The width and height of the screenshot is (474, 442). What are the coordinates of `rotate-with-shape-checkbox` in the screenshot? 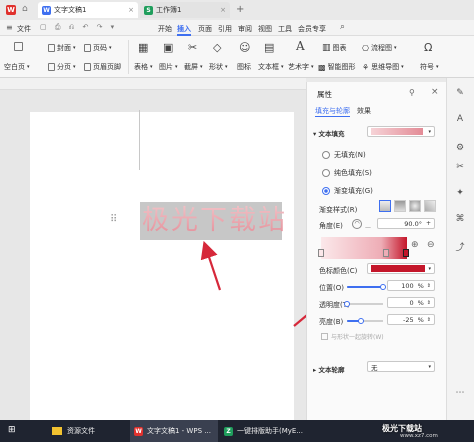 It's located at (324, 336).